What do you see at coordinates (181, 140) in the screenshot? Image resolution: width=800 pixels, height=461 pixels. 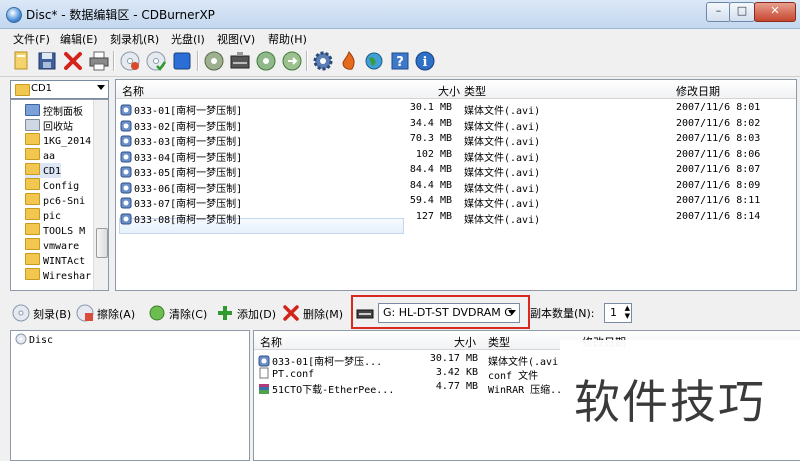 I see `file-name-cell: 033-03[南柯一梦压制]` at bounding box center [181, 140].